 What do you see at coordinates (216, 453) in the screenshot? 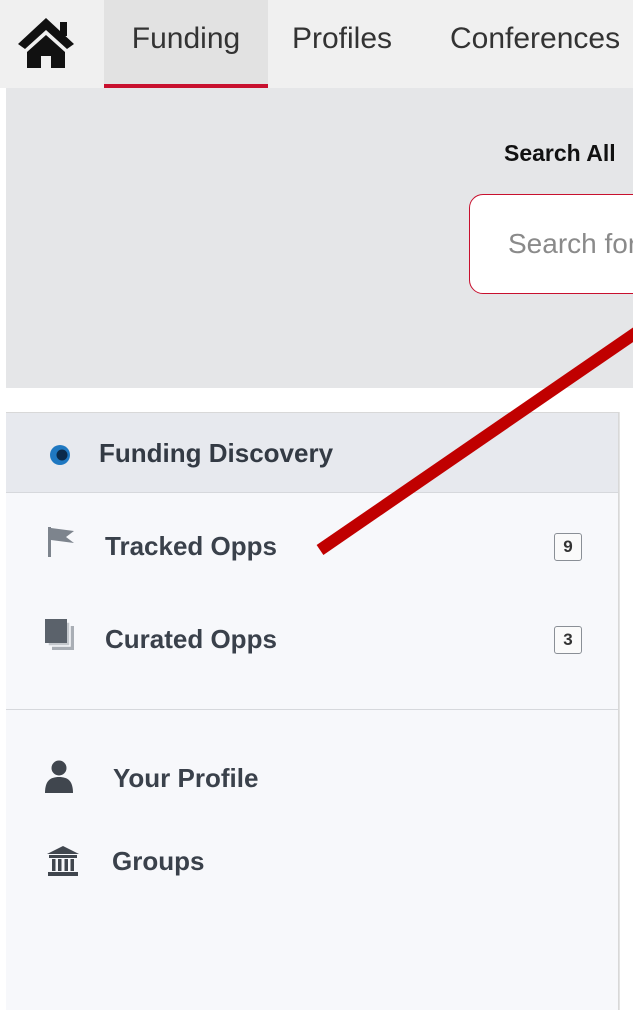
I see `sidebar-header-label: Funding Discovery` at bounding box center [216, 453].